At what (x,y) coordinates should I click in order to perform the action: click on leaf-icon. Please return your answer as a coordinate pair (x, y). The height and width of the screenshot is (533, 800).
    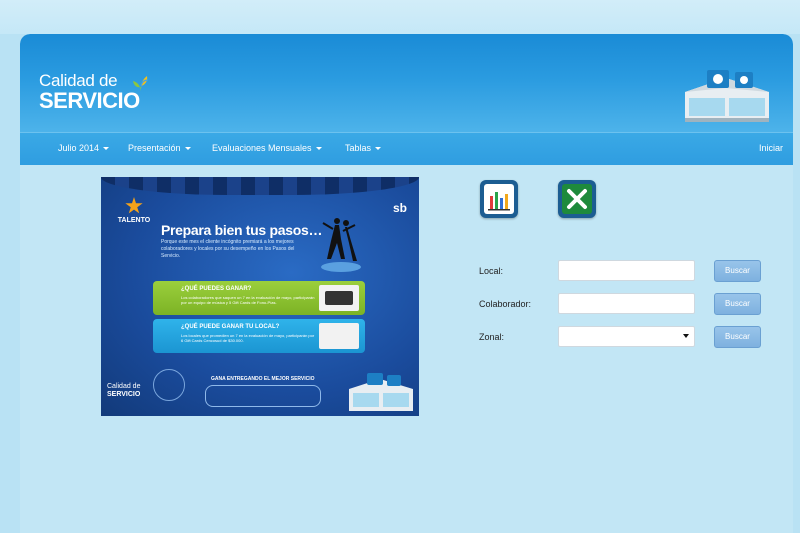
    Looking at the image, I should click on (141, 83).